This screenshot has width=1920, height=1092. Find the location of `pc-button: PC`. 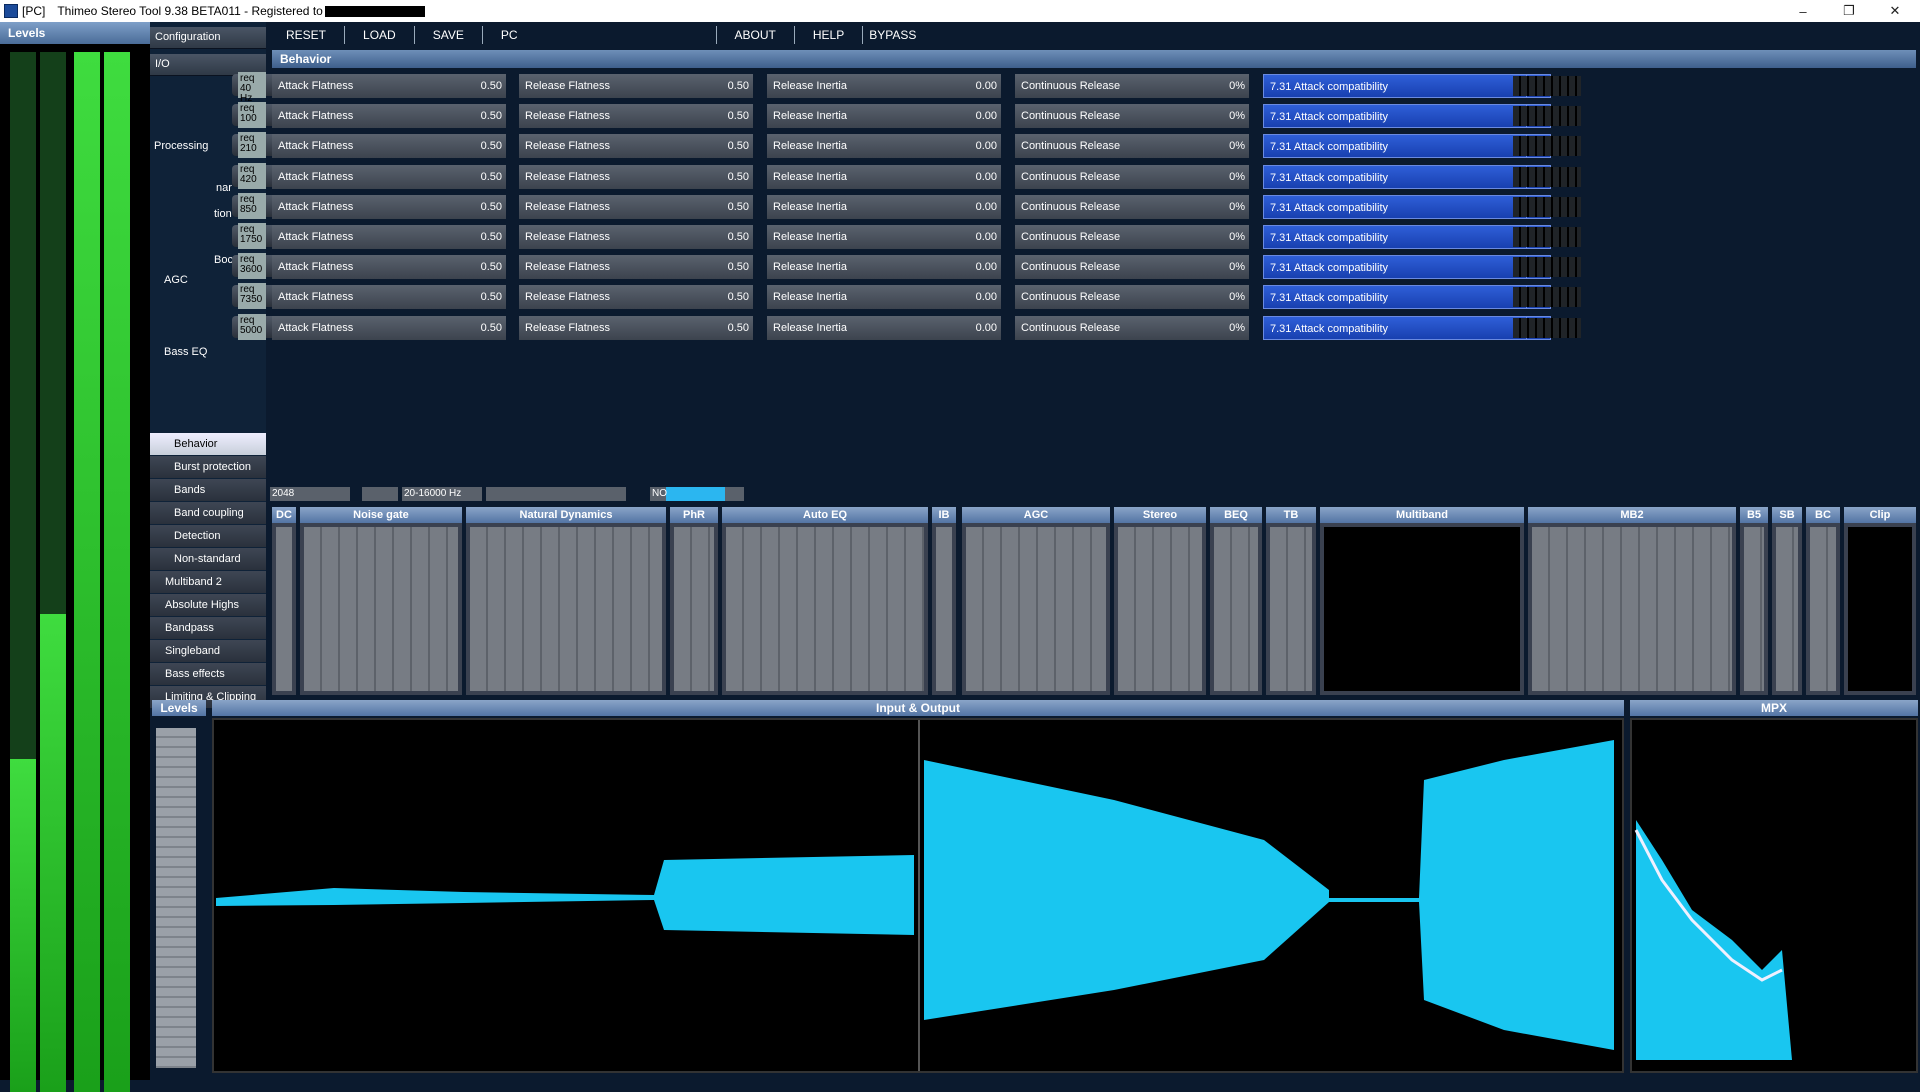

pc-button: PC is located at coordinates (509, 35).